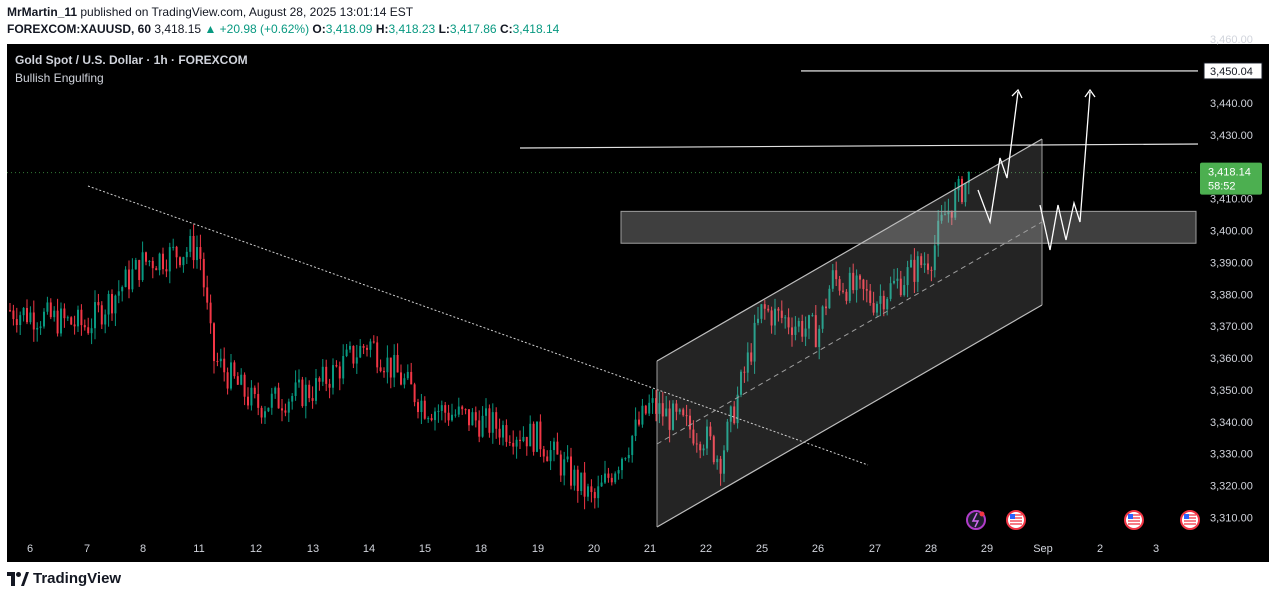  Describe the element at coordinates (369, 549) in the screenshot. I see `time-tick-label: 14` at that location.